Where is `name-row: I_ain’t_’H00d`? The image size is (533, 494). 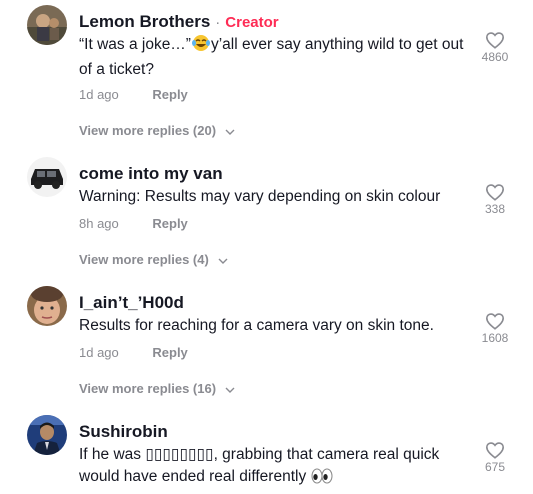
name-row: I_ain’t_’H00d is located at coordinates (131, 303).